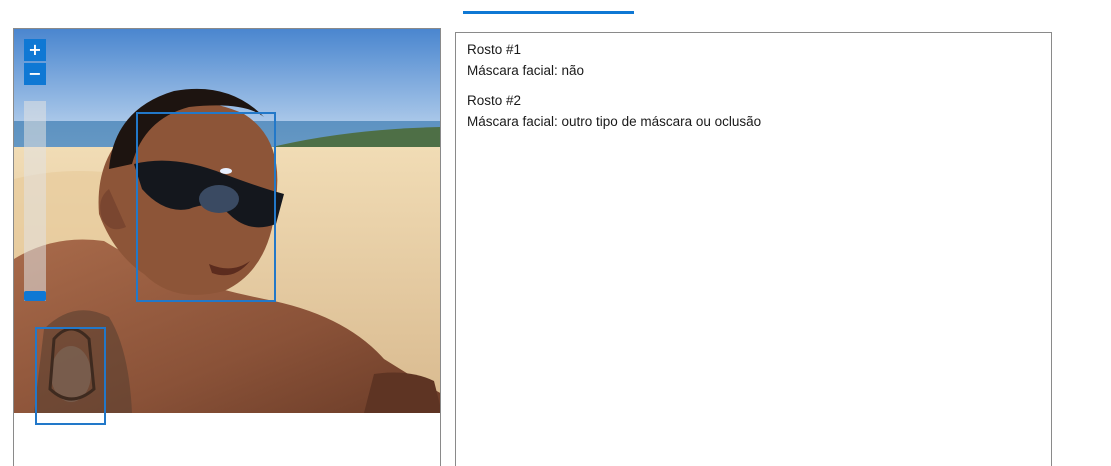 This screenshot has height=466, width=1111. I want to click on face-title: Rosto #1, so click(494, 49).